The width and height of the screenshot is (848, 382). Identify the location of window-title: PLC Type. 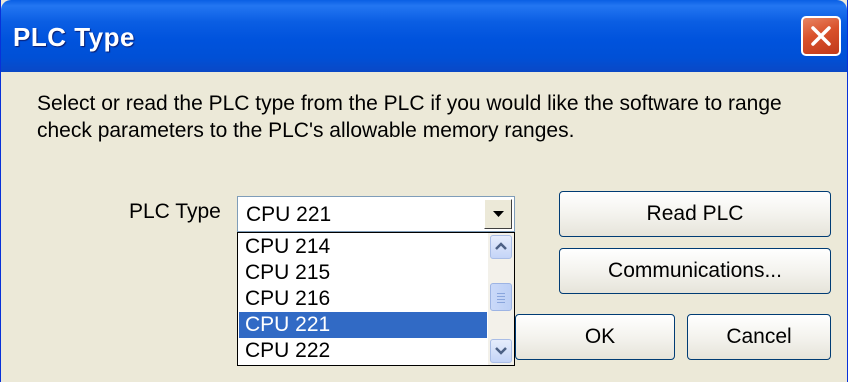
(74, 37).